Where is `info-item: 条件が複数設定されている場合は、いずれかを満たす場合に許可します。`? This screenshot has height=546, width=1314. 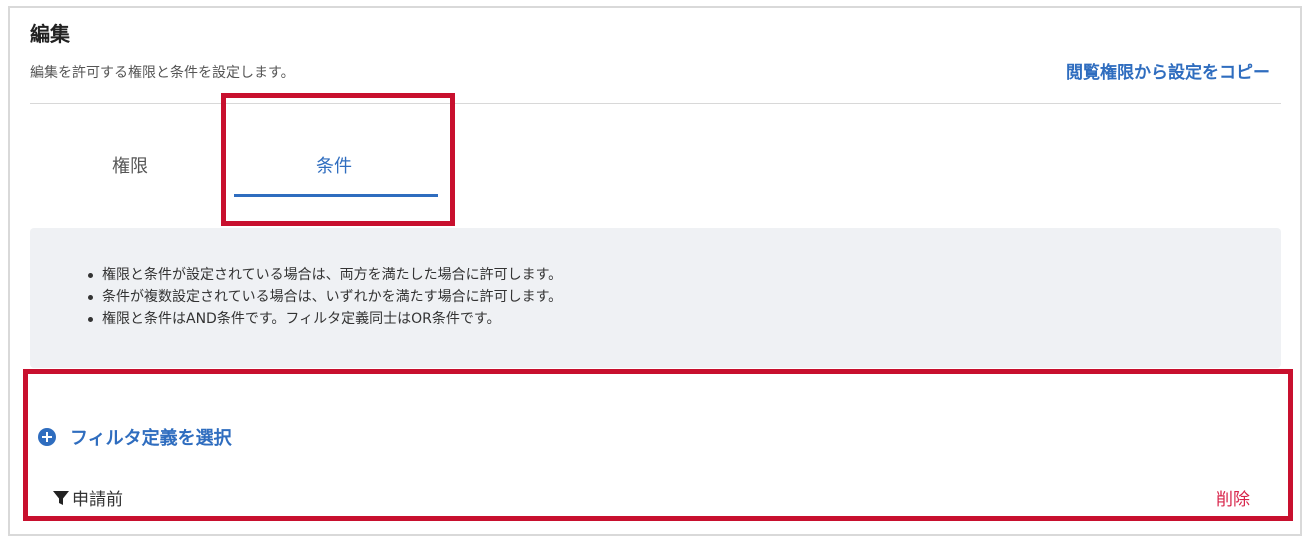
info-item: 条件が複数設定されている場合は、いずれかを満たす場合に許可します。 is located at coordinates (325, 297).